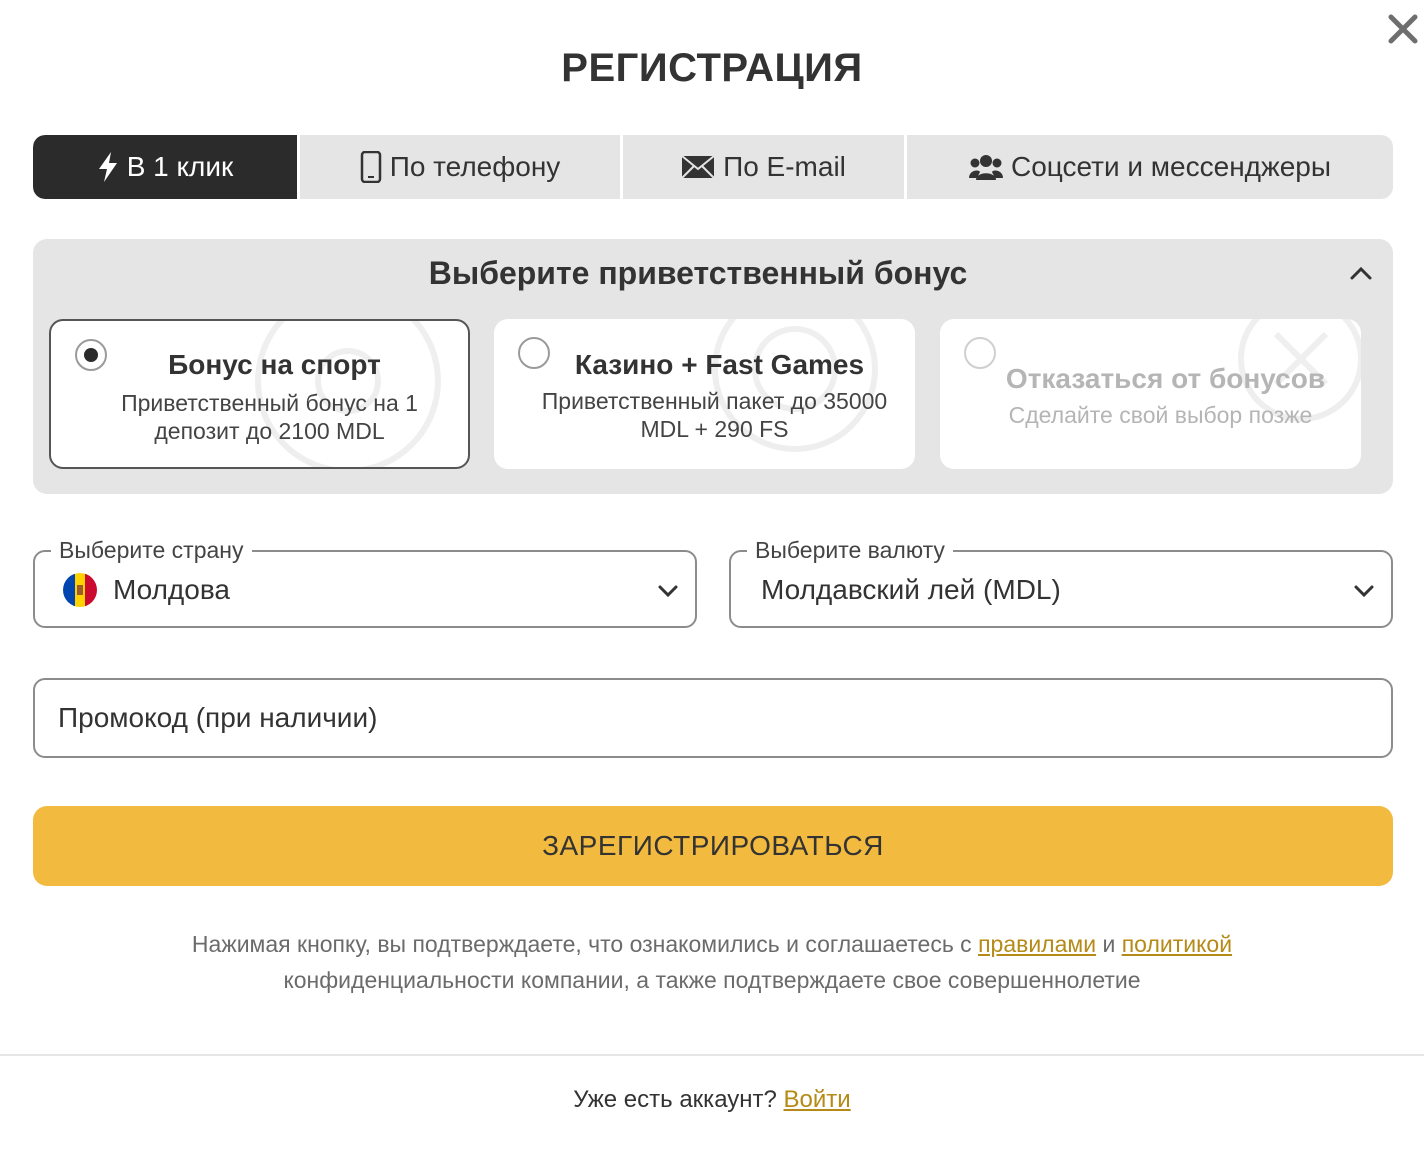 This screenshot has height=1150, width=1424. What do you see at coordinates (274, 364) in the screenshot?
I see `bonus-option-title: Бонус на спорт` at bounding box center [274, 364].